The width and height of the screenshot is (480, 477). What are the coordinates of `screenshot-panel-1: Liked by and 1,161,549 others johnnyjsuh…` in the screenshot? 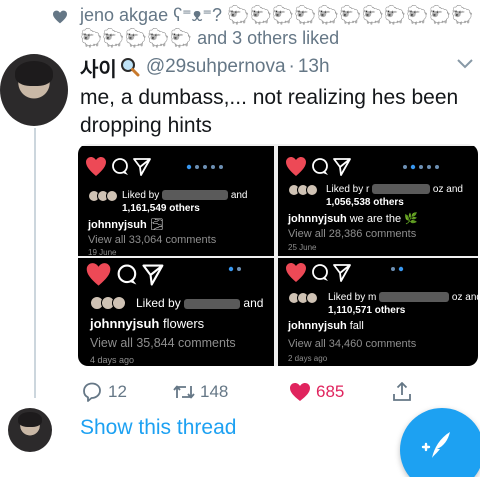 It's located at (176, 201).